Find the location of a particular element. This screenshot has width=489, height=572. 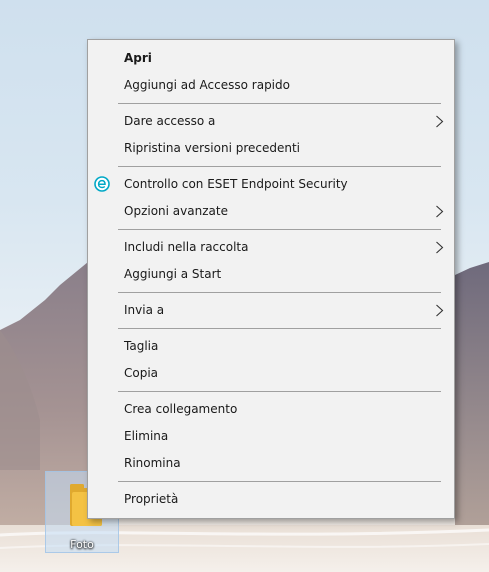

menu-item-label: Copia is located at coordinates (141, 373).